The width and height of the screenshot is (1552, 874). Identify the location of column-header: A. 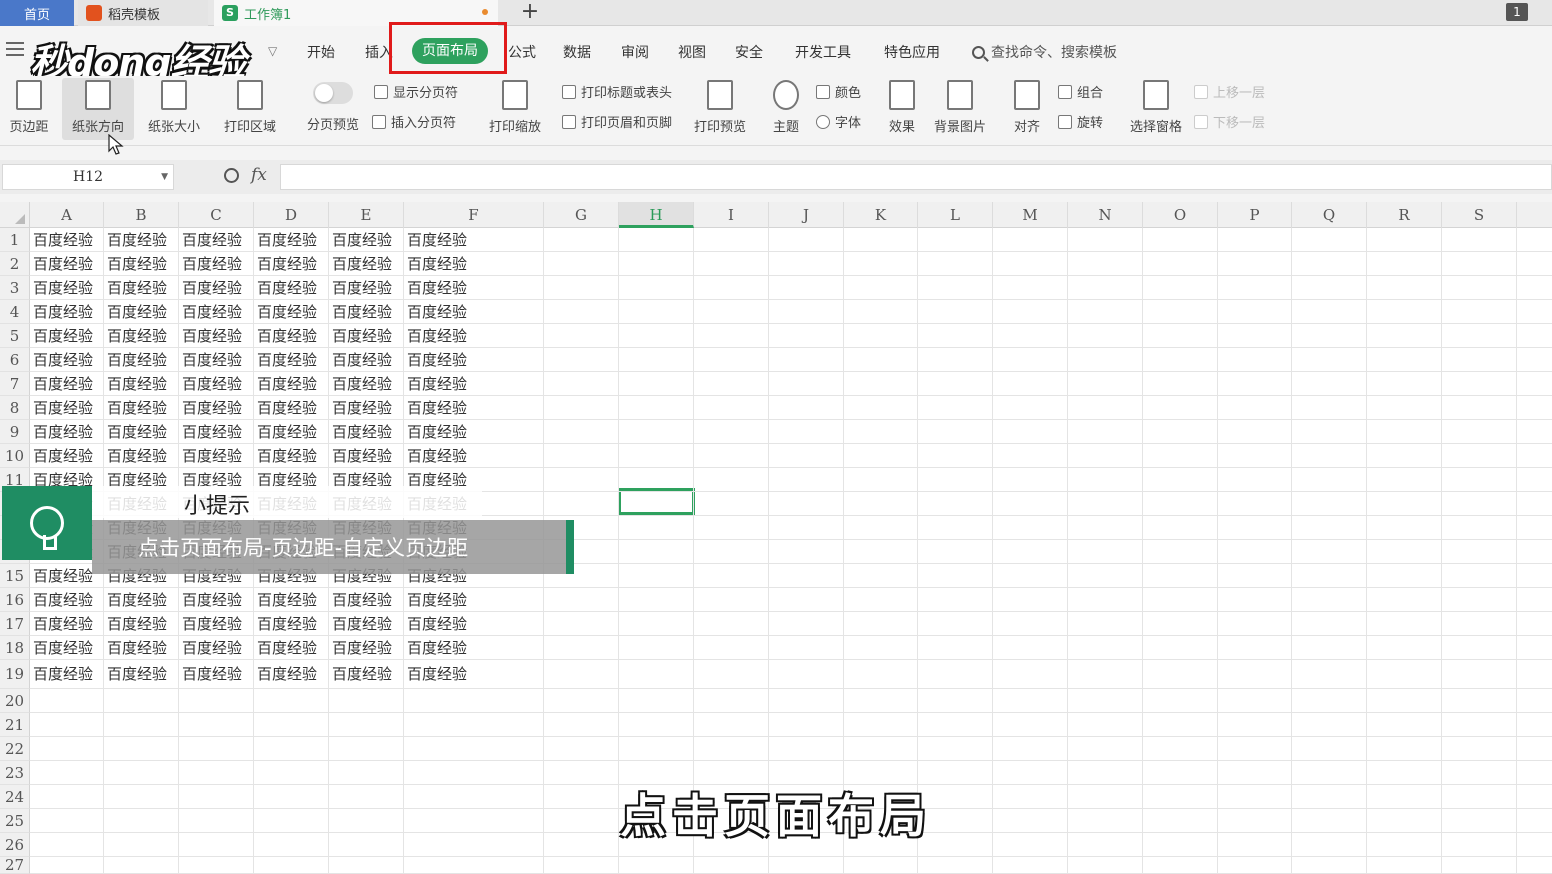
(67, 215).